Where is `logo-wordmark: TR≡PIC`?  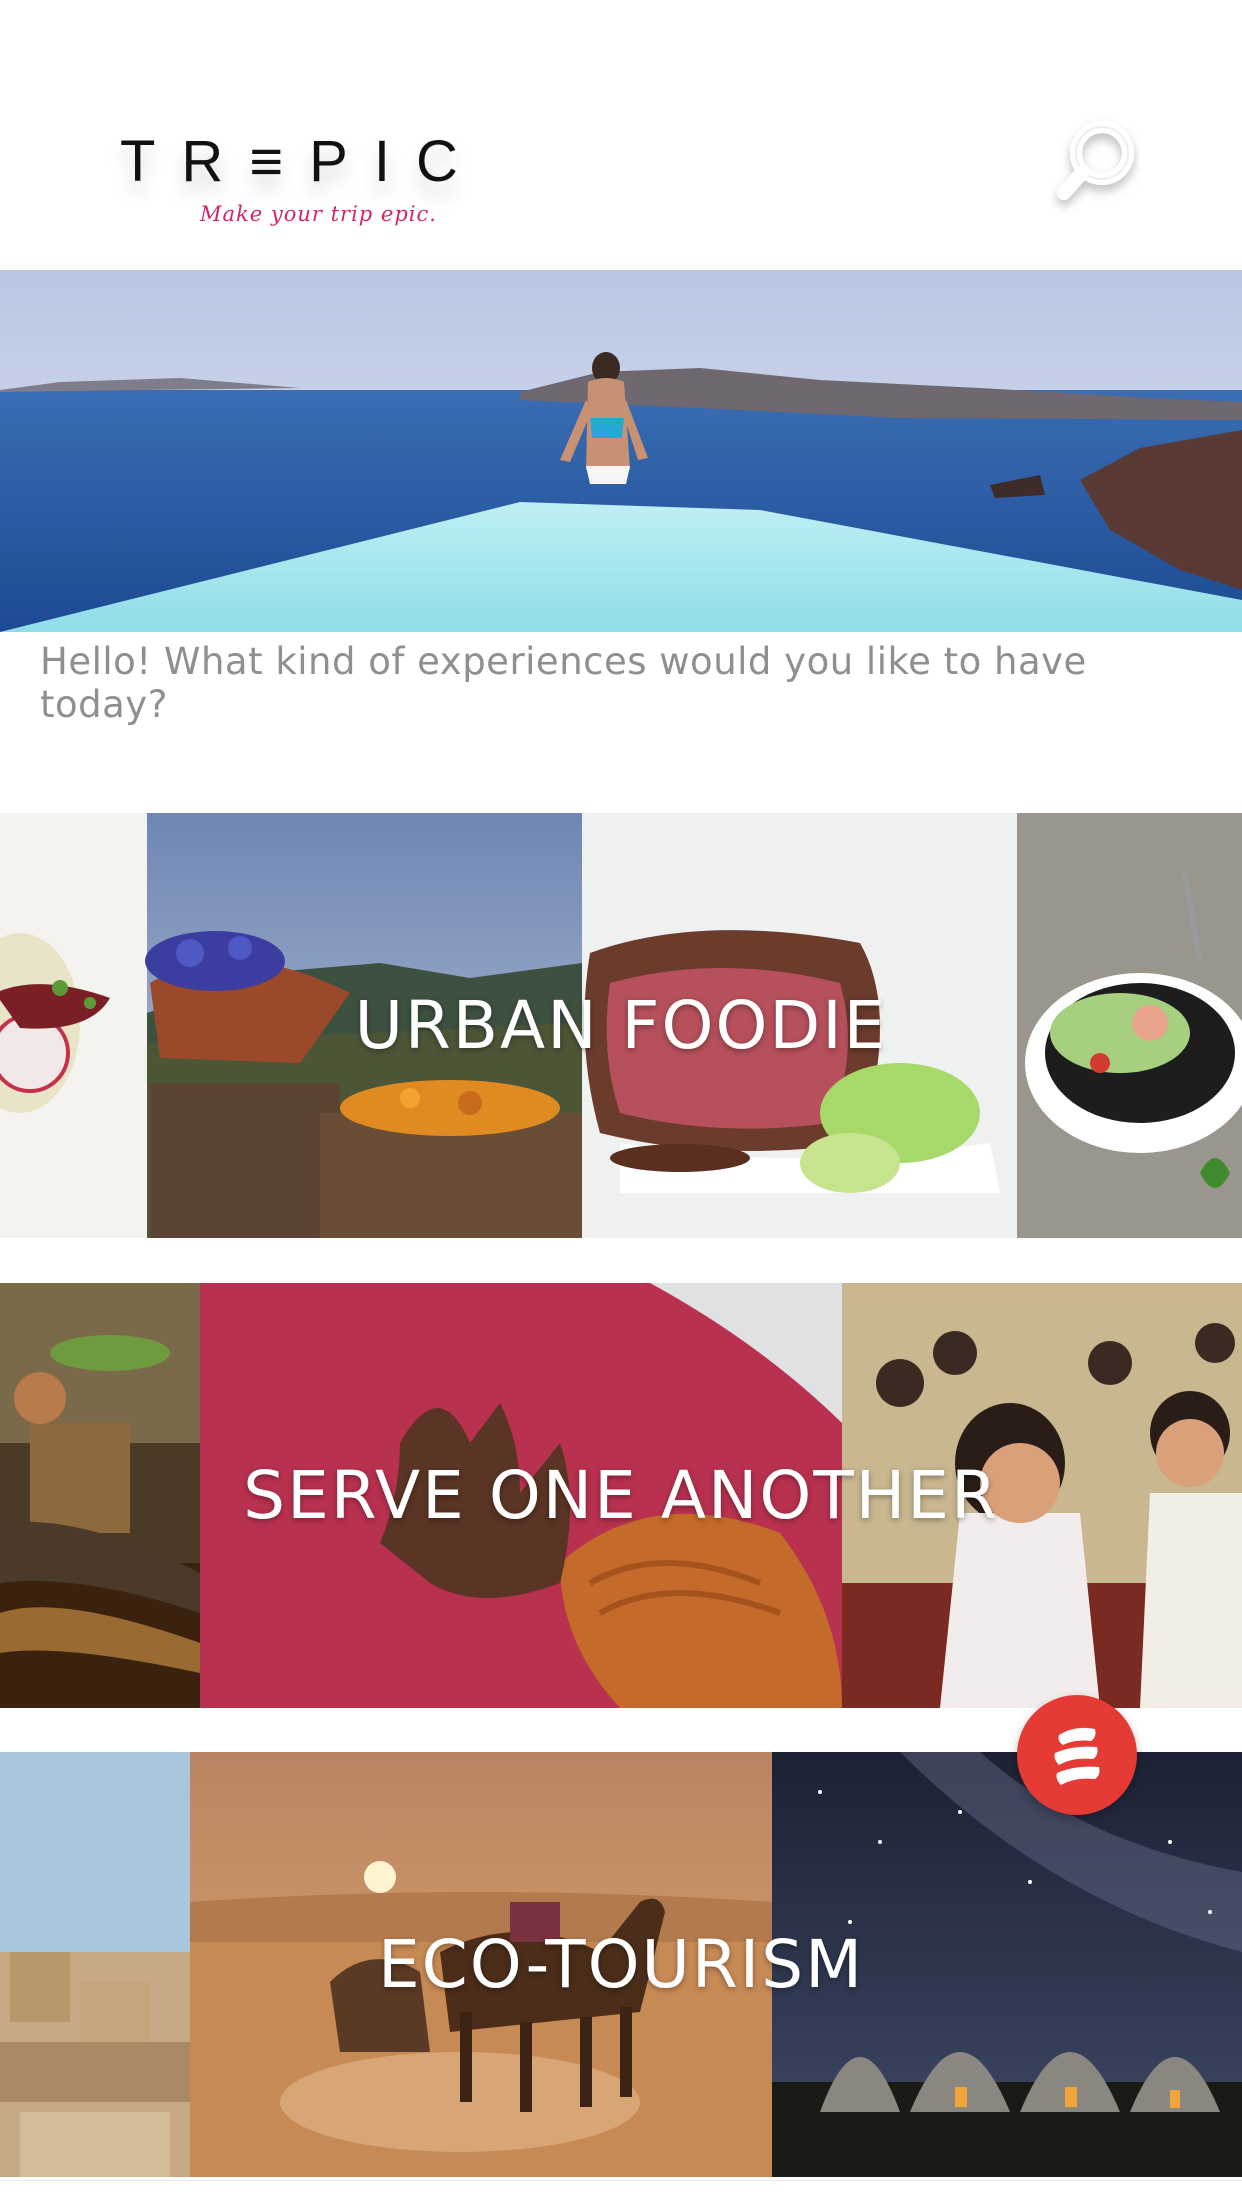 logo-wordmark: TR≡PIC is located at coordinates (302, 161).